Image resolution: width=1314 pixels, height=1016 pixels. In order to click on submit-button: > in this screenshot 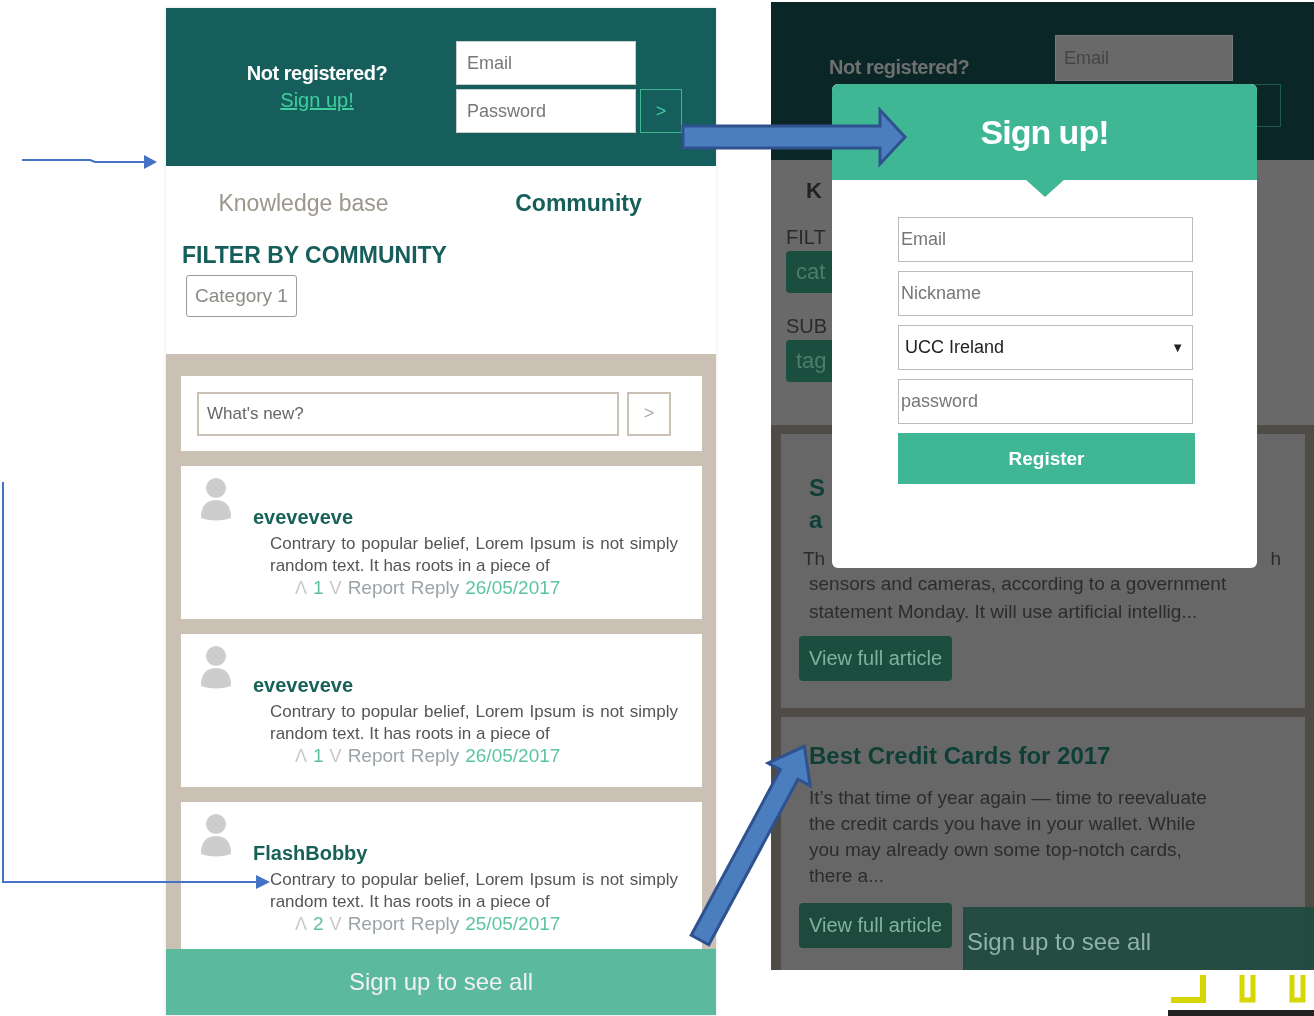, I will do `click(661, 111)`.